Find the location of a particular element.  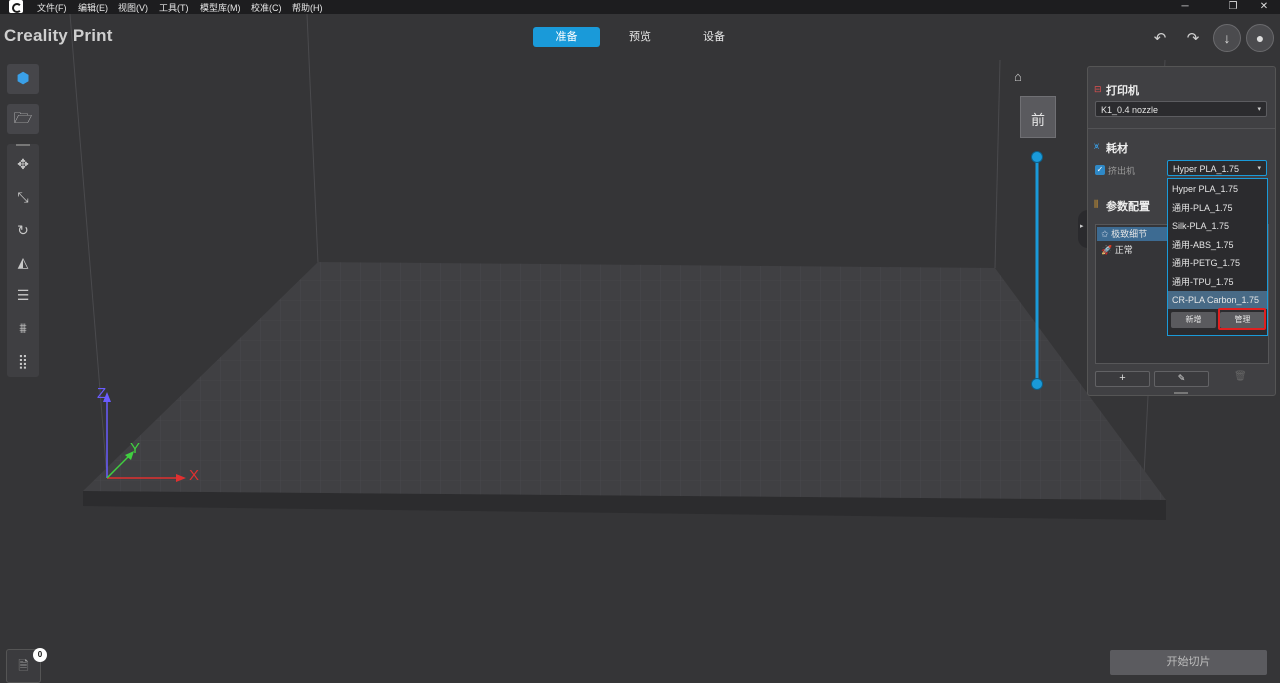

menu-calibration: 校准(C) is located at coordinates (266, 7).